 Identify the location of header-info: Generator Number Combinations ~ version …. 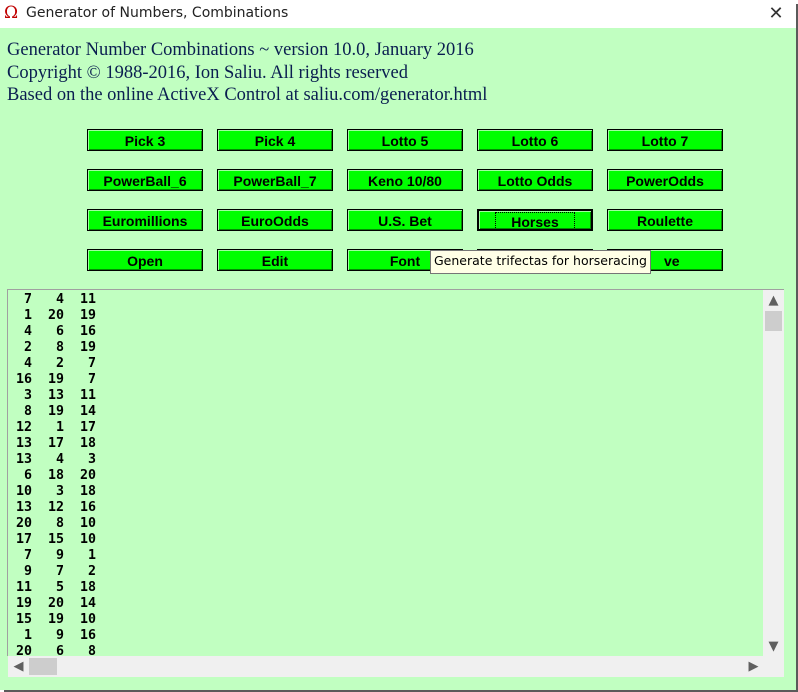
(247, 73).